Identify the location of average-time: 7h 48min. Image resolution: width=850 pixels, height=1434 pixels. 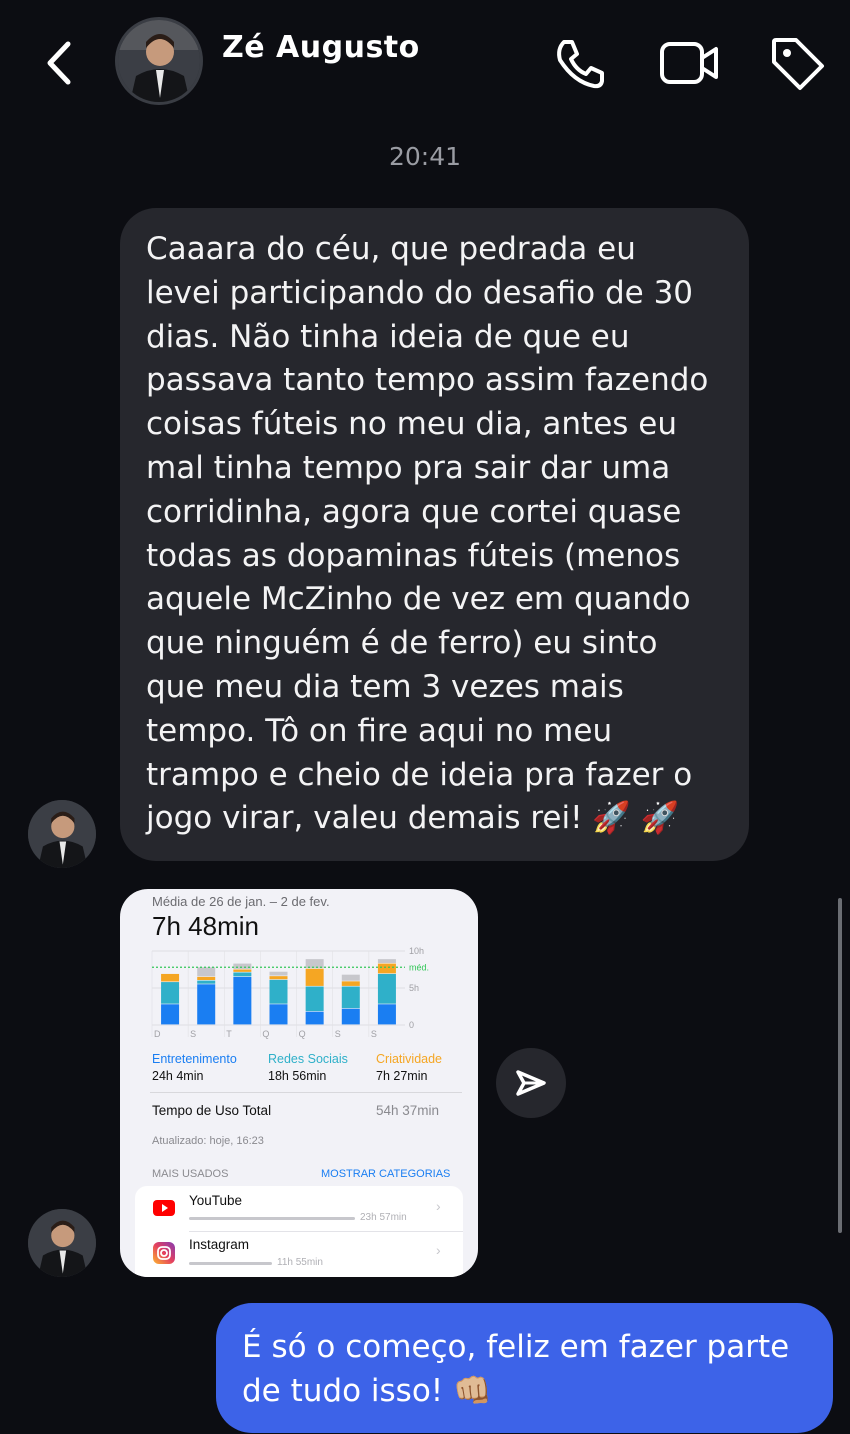
(205, 926).